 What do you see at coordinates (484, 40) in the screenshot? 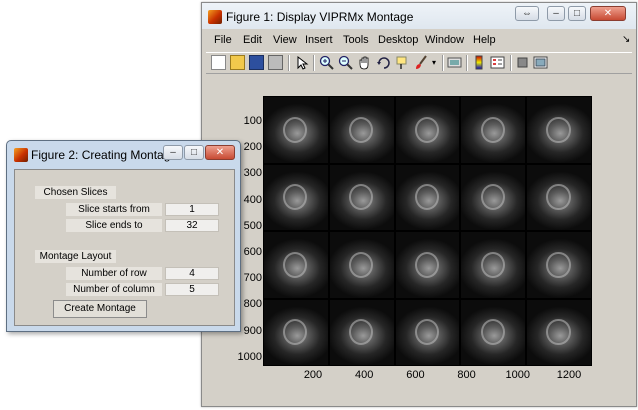
I see `menu-help: Help` at bounding box center [484, 40].